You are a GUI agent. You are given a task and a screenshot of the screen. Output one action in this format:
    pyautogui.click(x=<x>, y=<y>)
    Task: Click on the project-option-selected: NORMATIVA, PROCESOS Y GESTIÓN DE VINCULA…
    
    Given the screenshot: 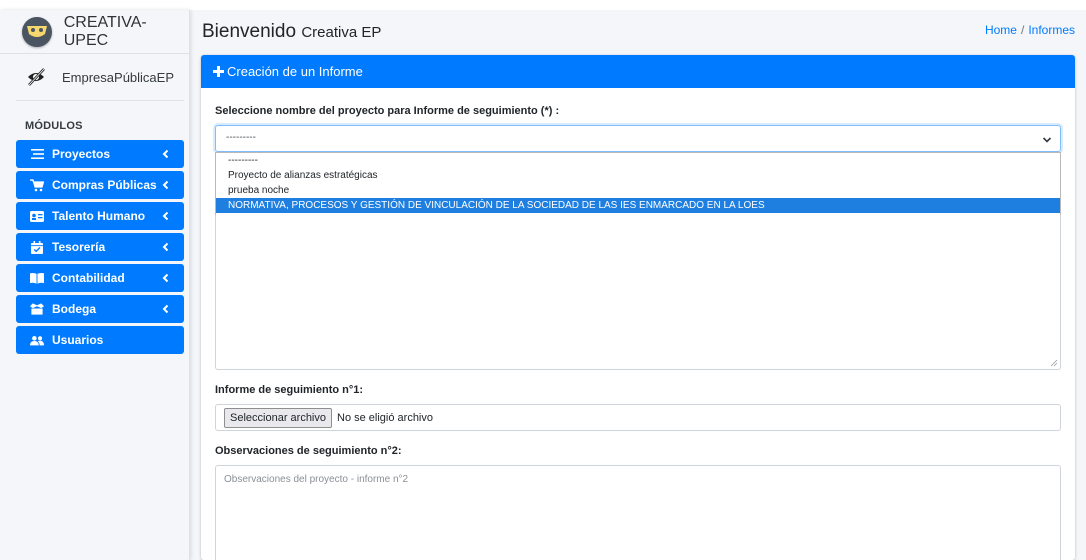 What is the action you would take?
    pyautogui.click(x=638, y=205)
    